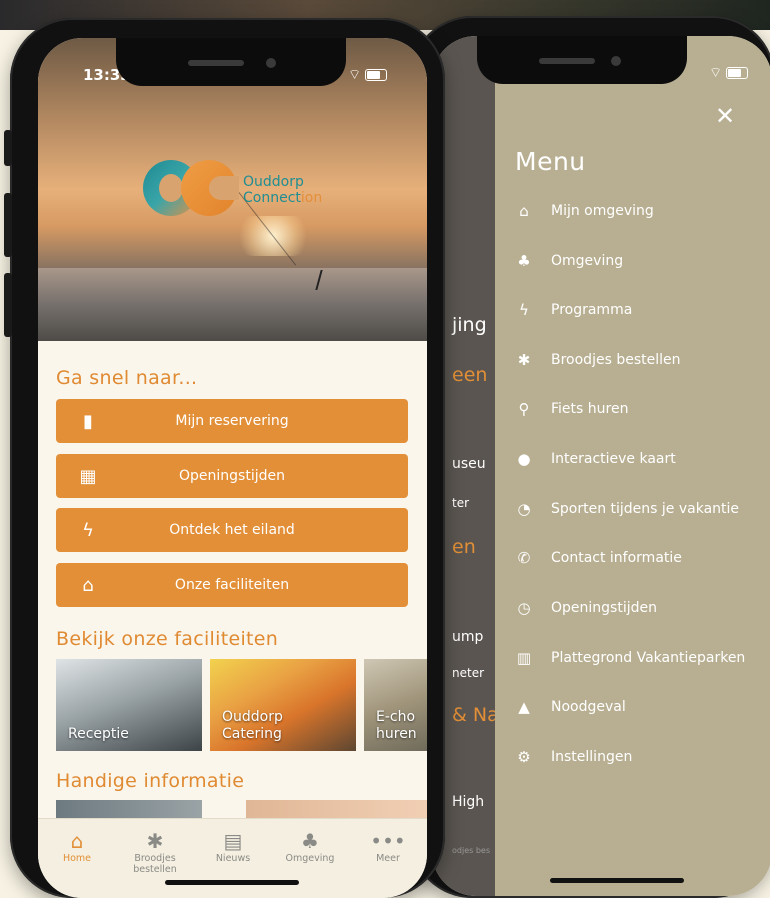  I want to click on menu-item-contact-informatie: ✆ Contact informatie, so click(598, 558).